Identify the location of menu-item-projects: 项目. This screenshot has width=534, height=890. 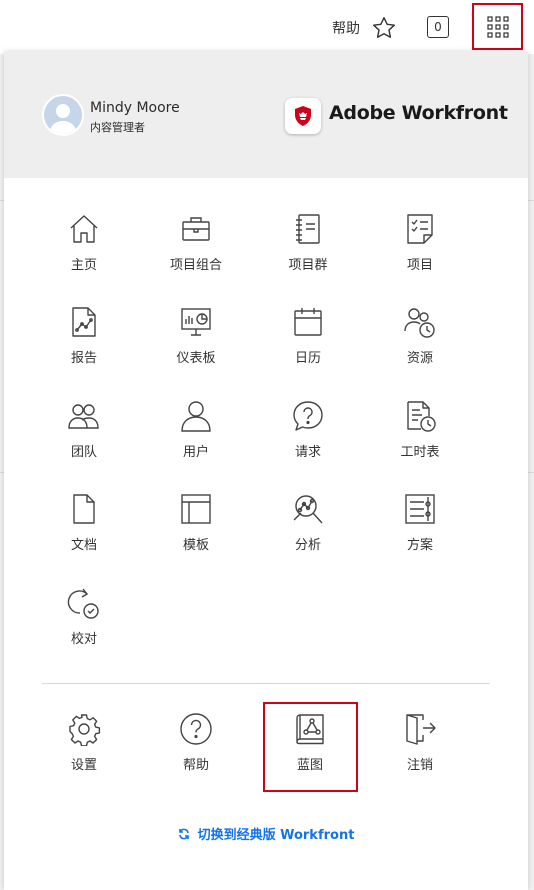
(420, 252).